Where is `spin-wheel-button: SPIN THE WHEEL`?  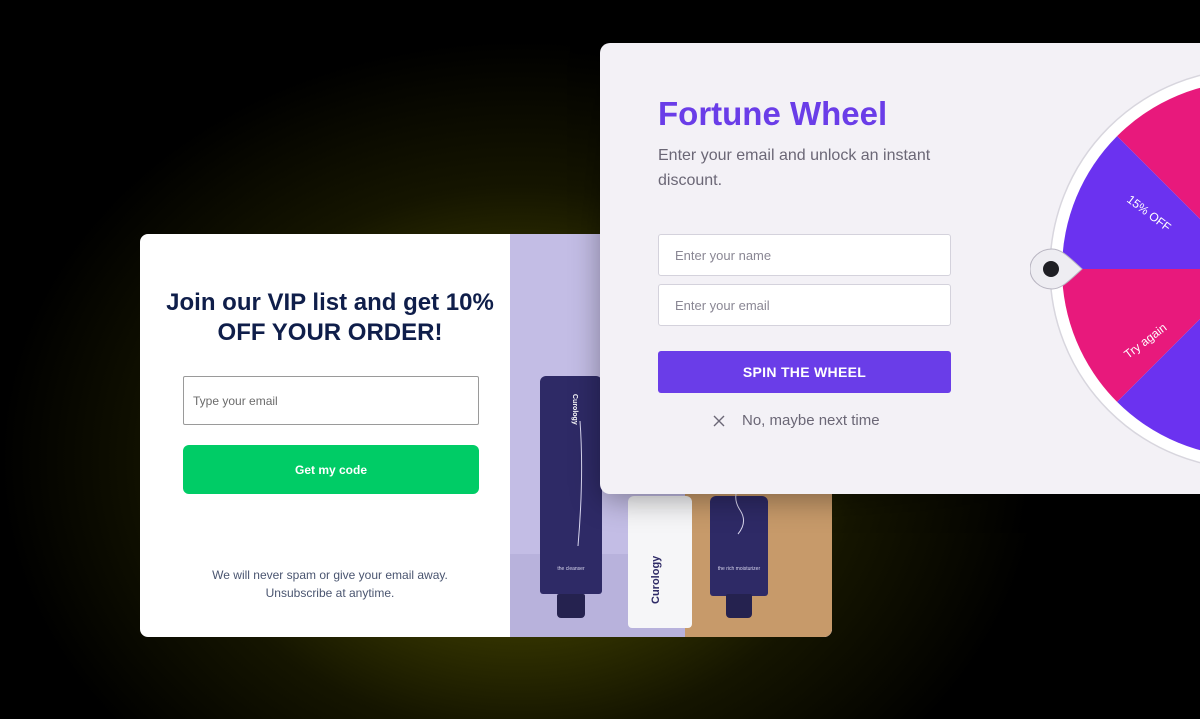 spin-wheel-button: SPIN THE WHEEL is located at coordinates (804, 372).